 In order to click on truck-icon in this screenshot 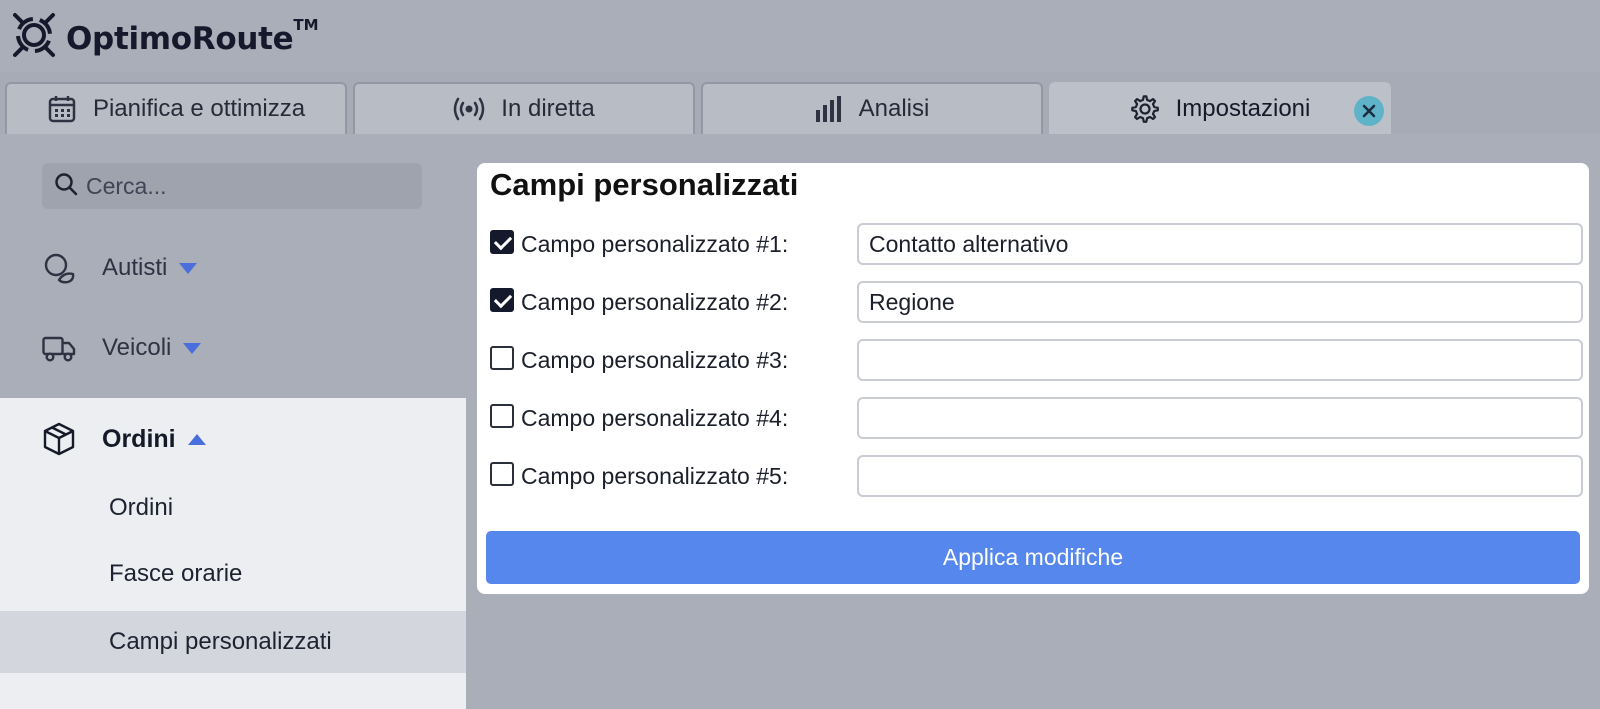, I will do `click(60, 348)`.